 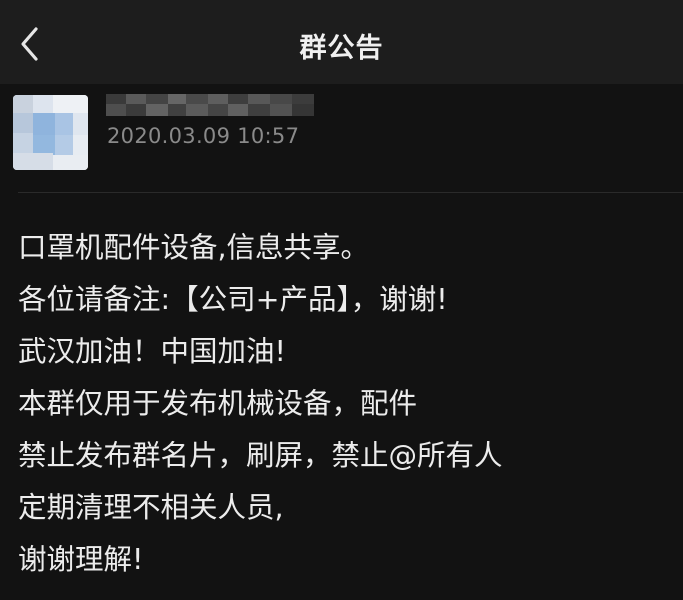 What do you see at coordinates (260, 455) in the screenshot?
I see `announcement-line: 禁止发布群名片，刷屏，禁止@所有人` at bounding box center [260, 455].